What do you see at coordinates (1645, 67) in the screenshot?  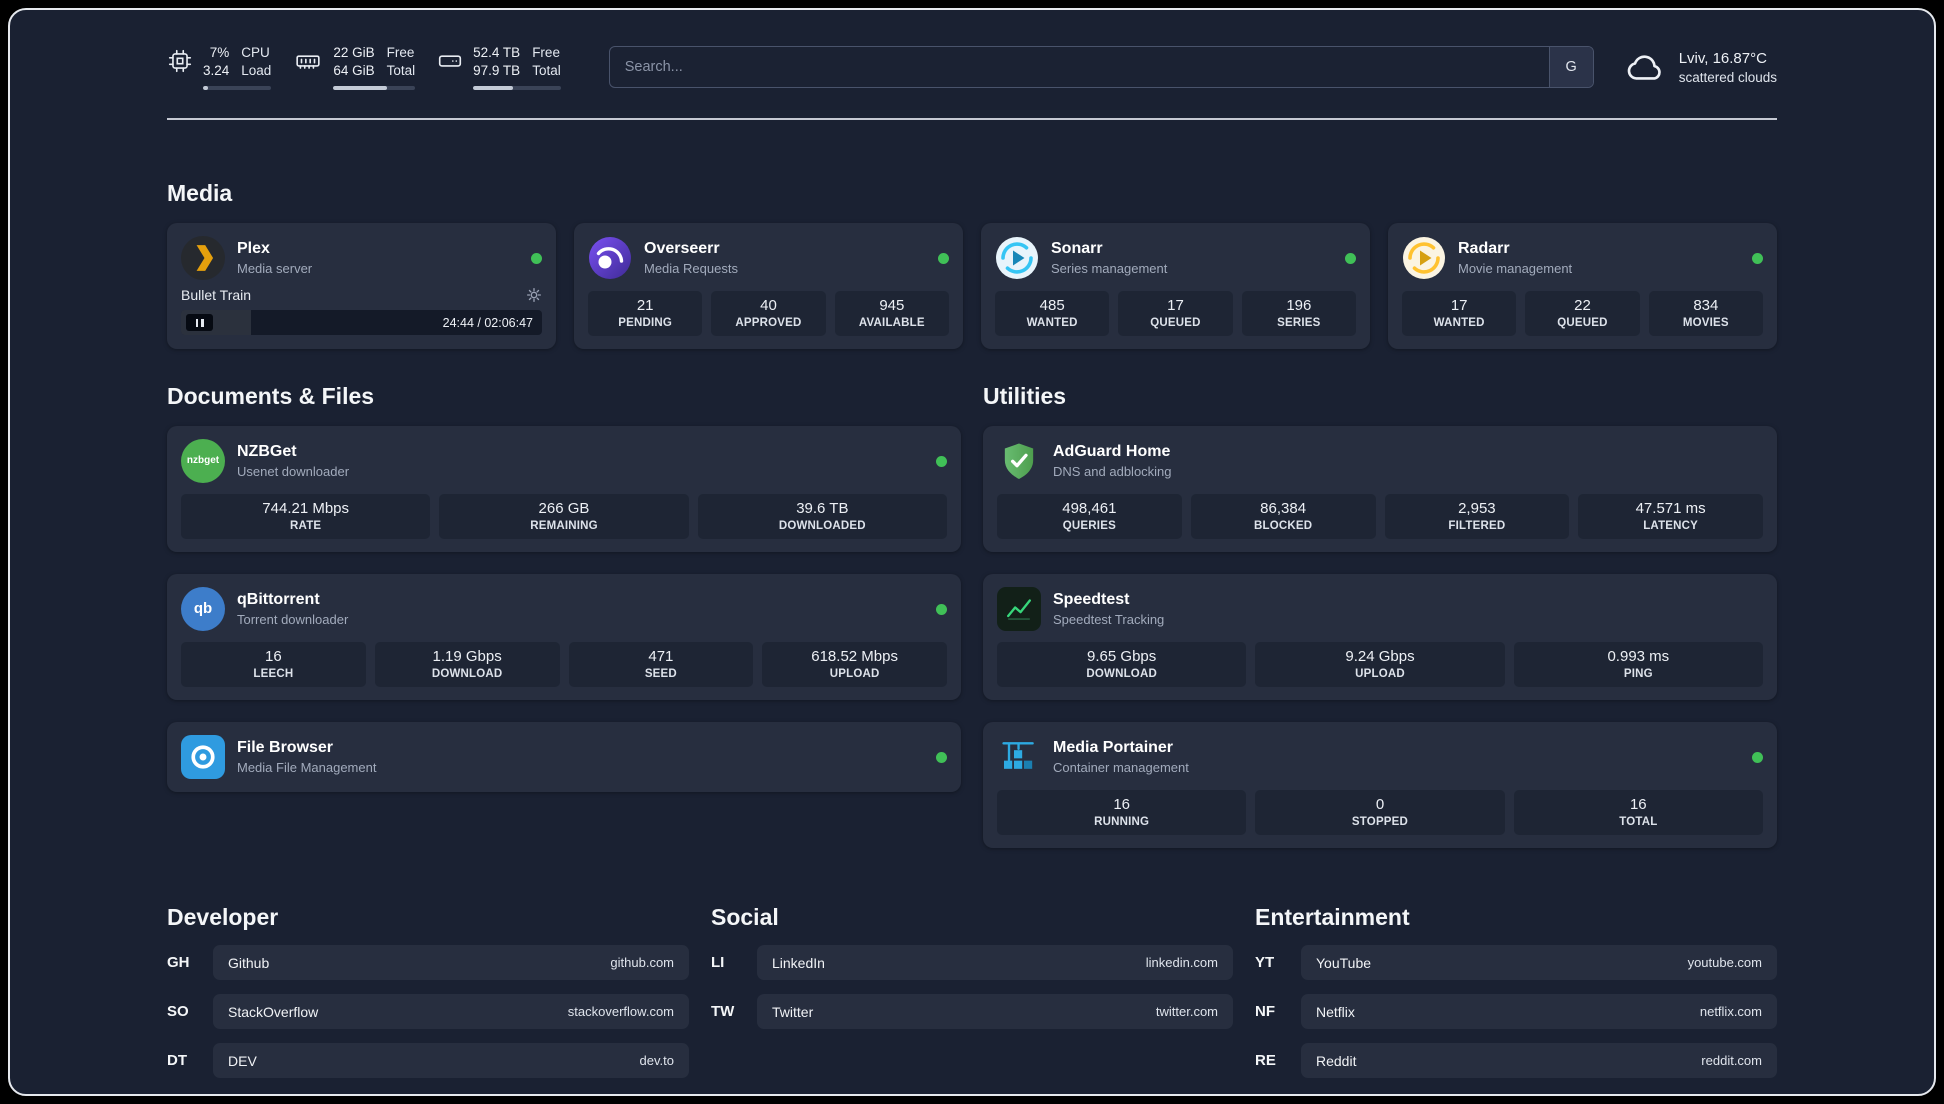 I see `cloud-icon` at bounding box center [1645, 67].